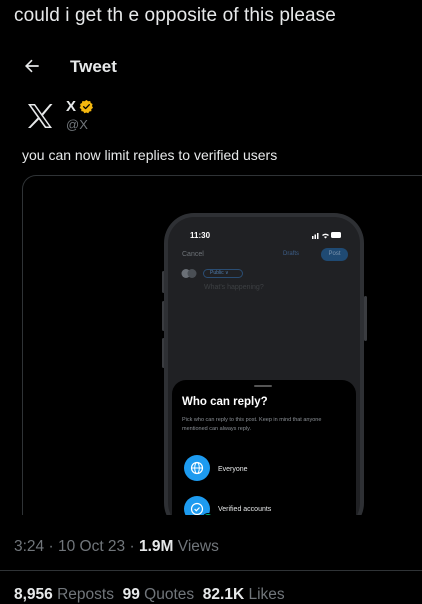 The width and height of the screenshot is (422, 604). What do you see at coordinates (85, 594) in the screenshot?
I see `reposts-label: Reposts` at bounding box center [85, 594].